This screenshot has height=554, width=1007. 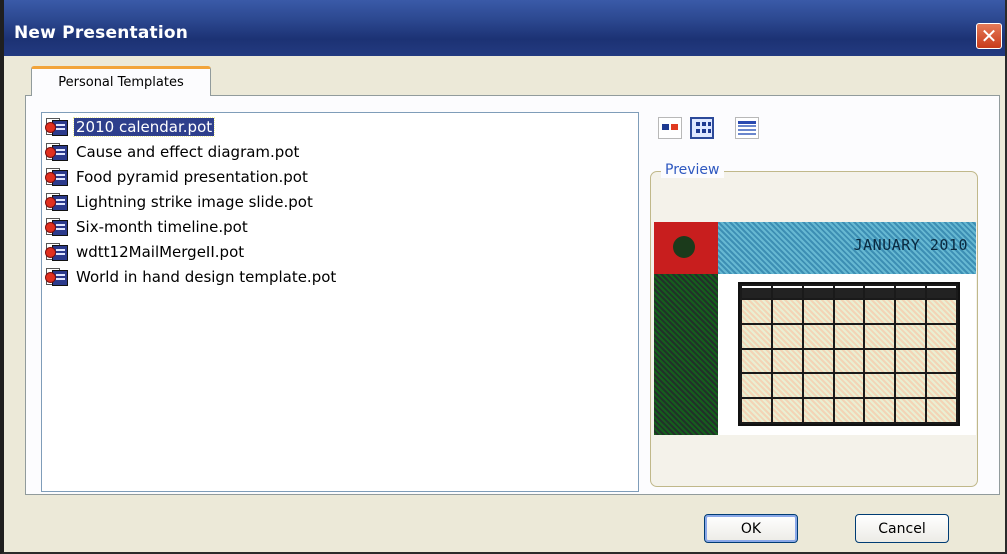 What do you see at coordinates (670, 128) in the screenshot?
I see `large-icons-view-button` at bounding box center [670, 128].